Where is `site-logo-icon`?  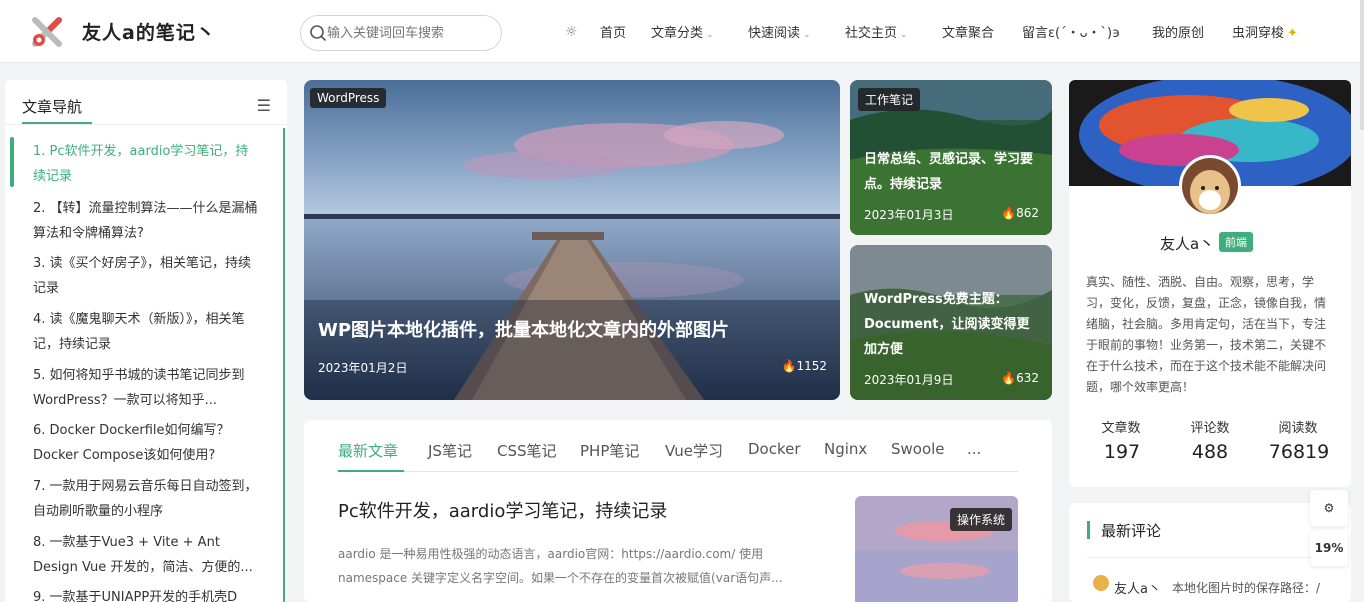 site-logo-icon is located at coordinates (47, 32).